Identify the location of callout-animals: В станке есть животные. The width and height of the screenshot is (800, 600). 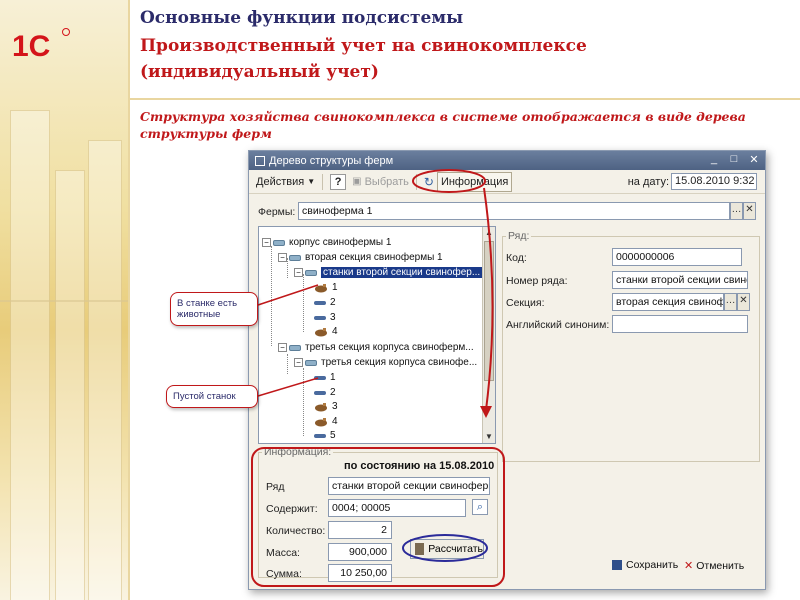
(214, 309).